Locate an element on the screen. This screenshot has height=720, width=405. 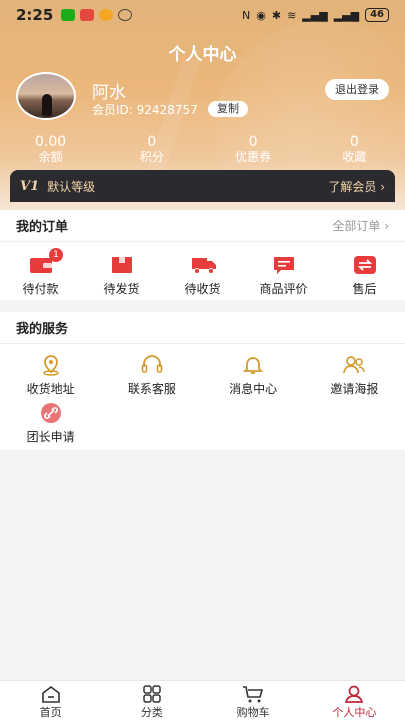
service-label: 消息中心 is located at coordinates (253, 389).